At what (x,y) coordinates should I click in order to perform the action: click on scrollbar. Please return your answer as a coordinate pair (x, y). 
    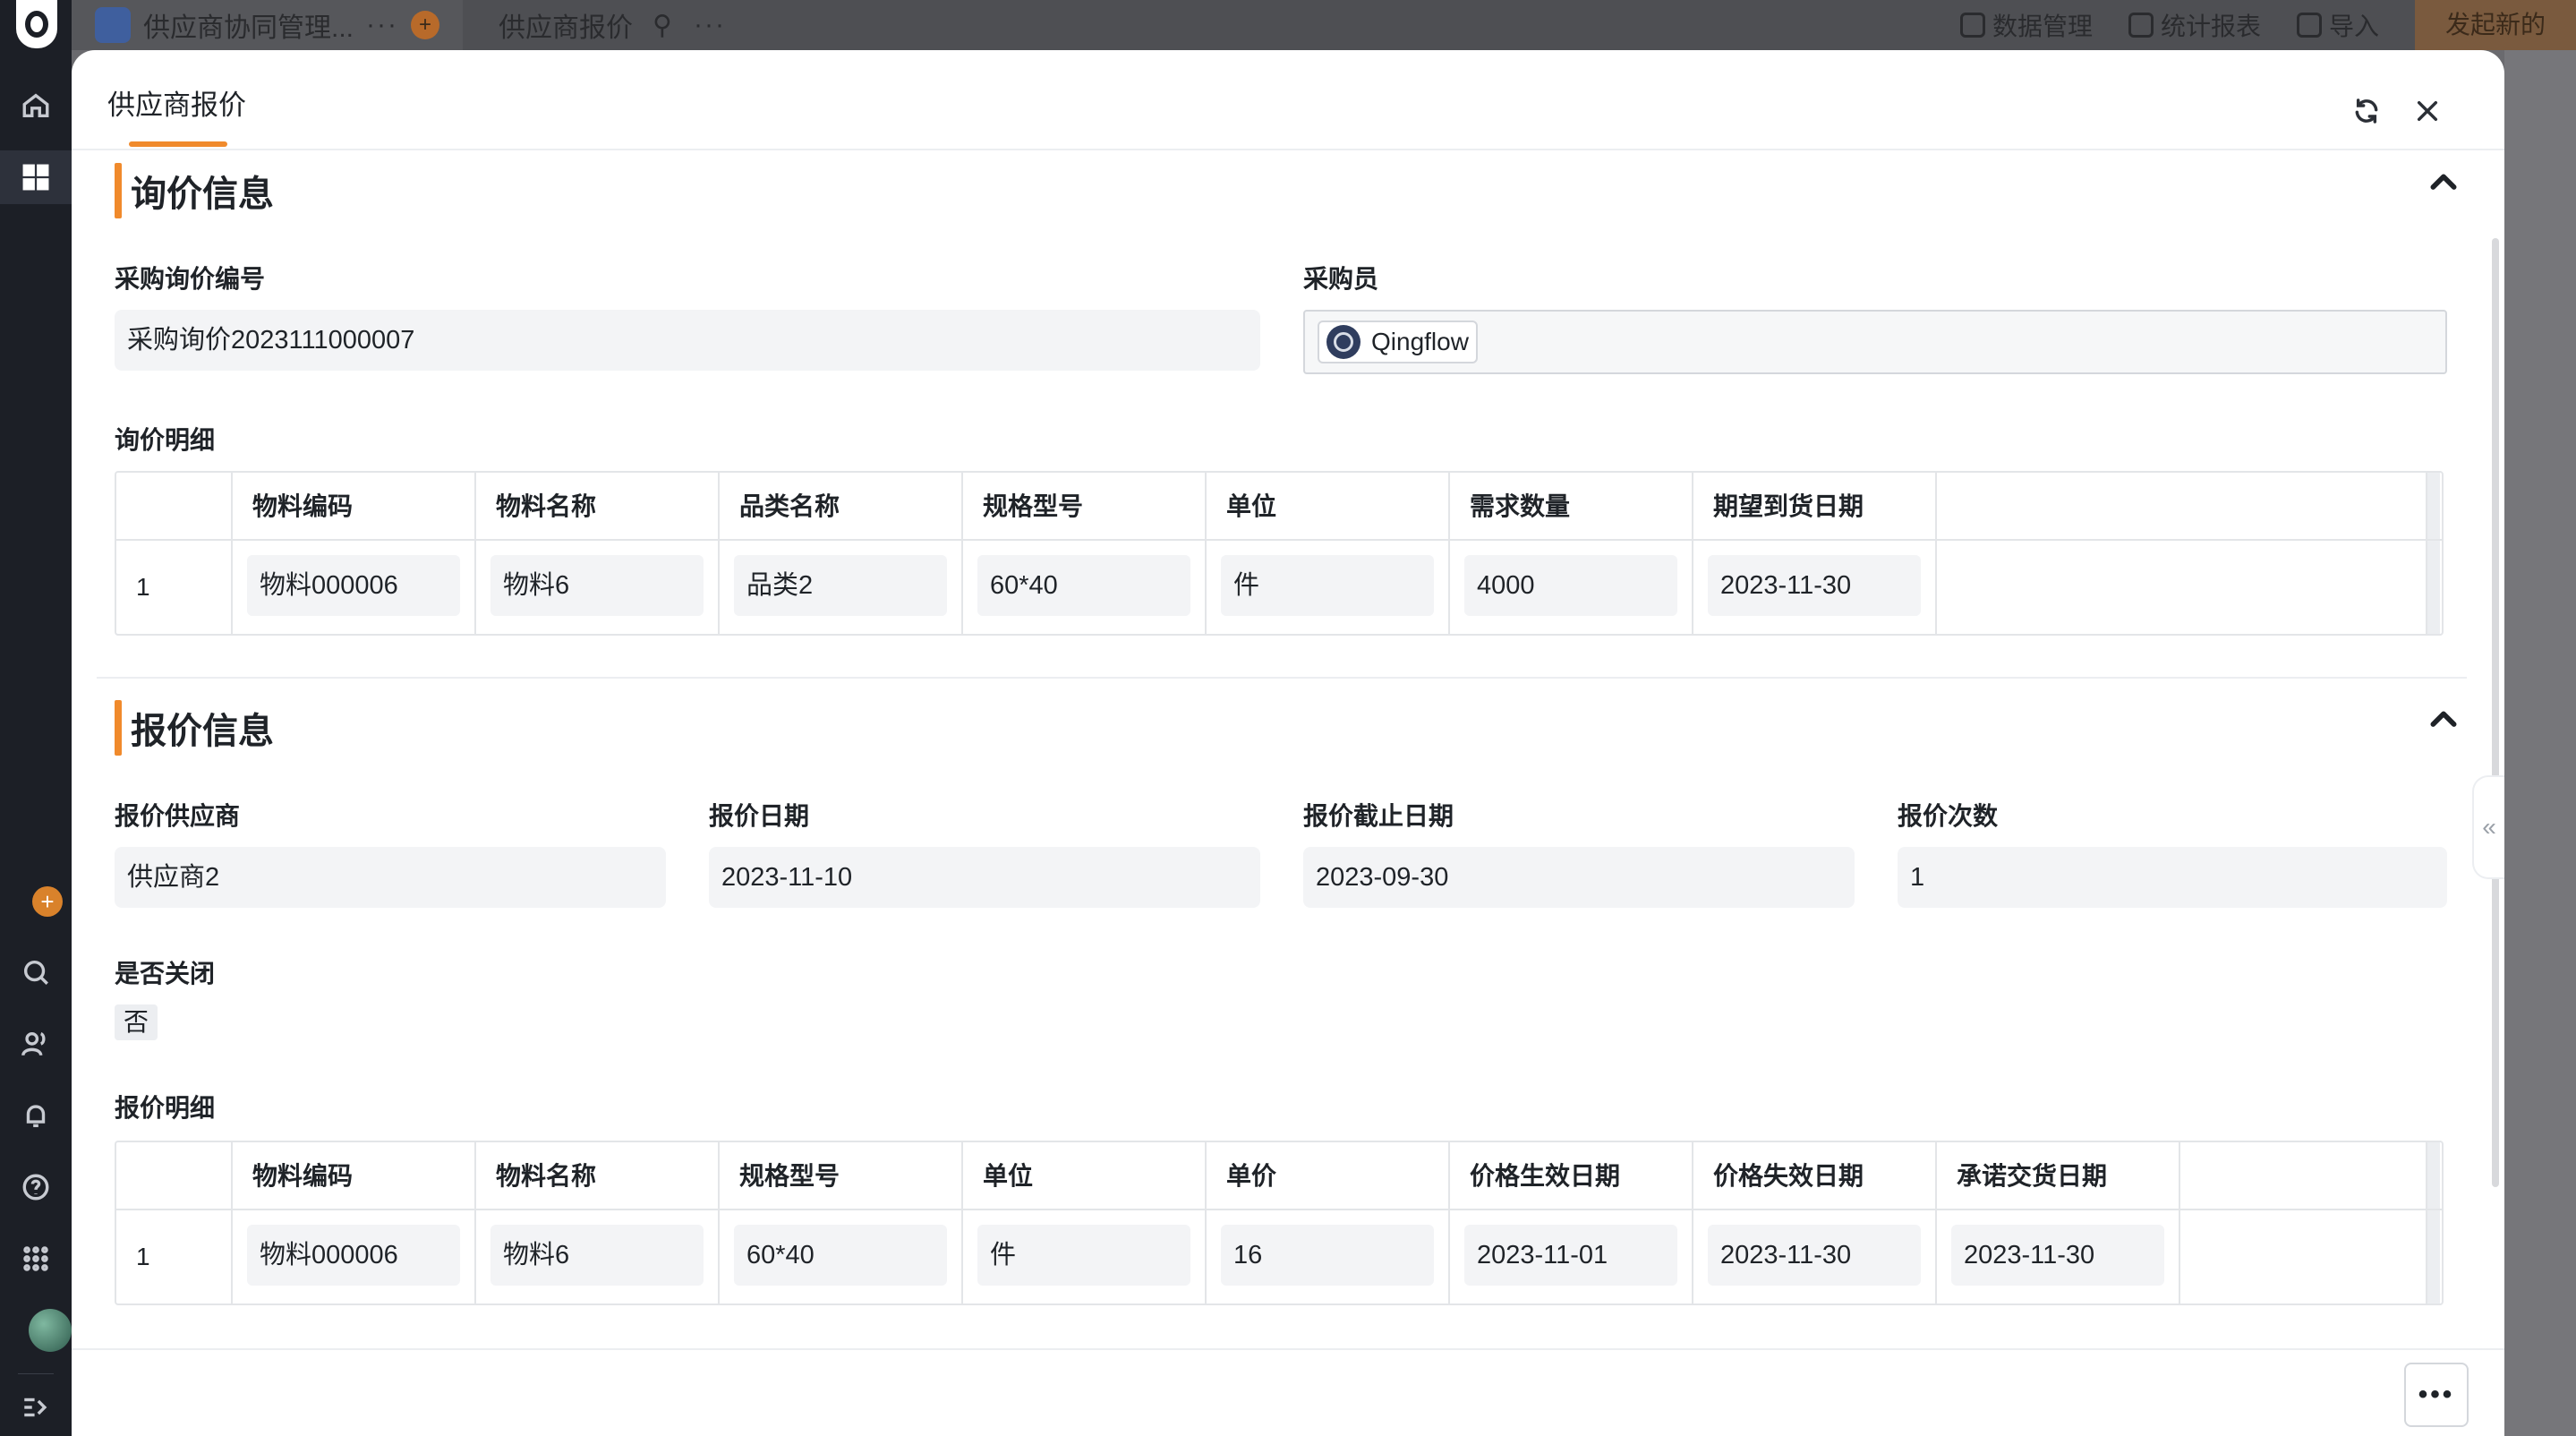
    Looking at the image, I should click on (2495, 712).